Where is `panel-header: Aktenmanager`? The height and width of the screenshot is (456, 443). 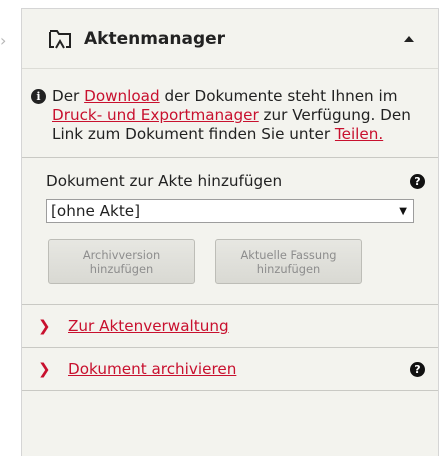
panel-header: Aktenmanager is located at coordinates (230, 39).